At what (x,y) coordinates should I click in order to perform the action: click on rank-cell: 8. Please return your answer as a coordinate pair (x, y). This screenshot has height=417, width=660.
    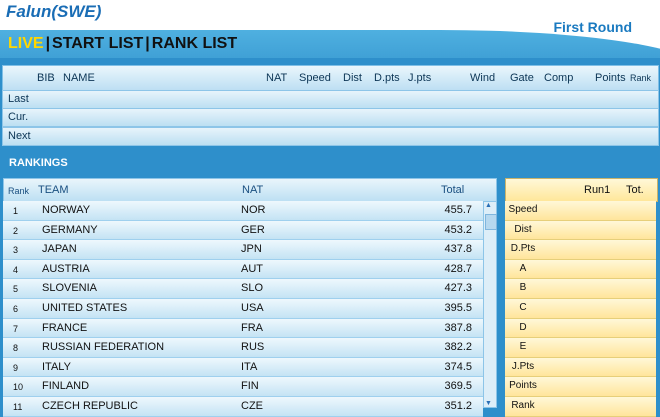
    Looking at the image, I should click on (16, 348).